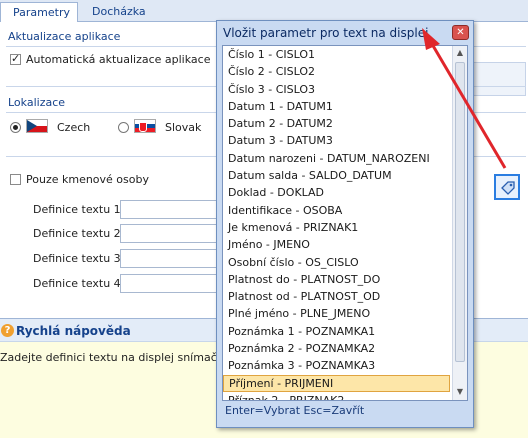 This screenshot has width=528, height=438. What do you see at coordinates (175, 258) in the screenshot?
I see `text-definition-3-input` at bounding box center [175, 258].